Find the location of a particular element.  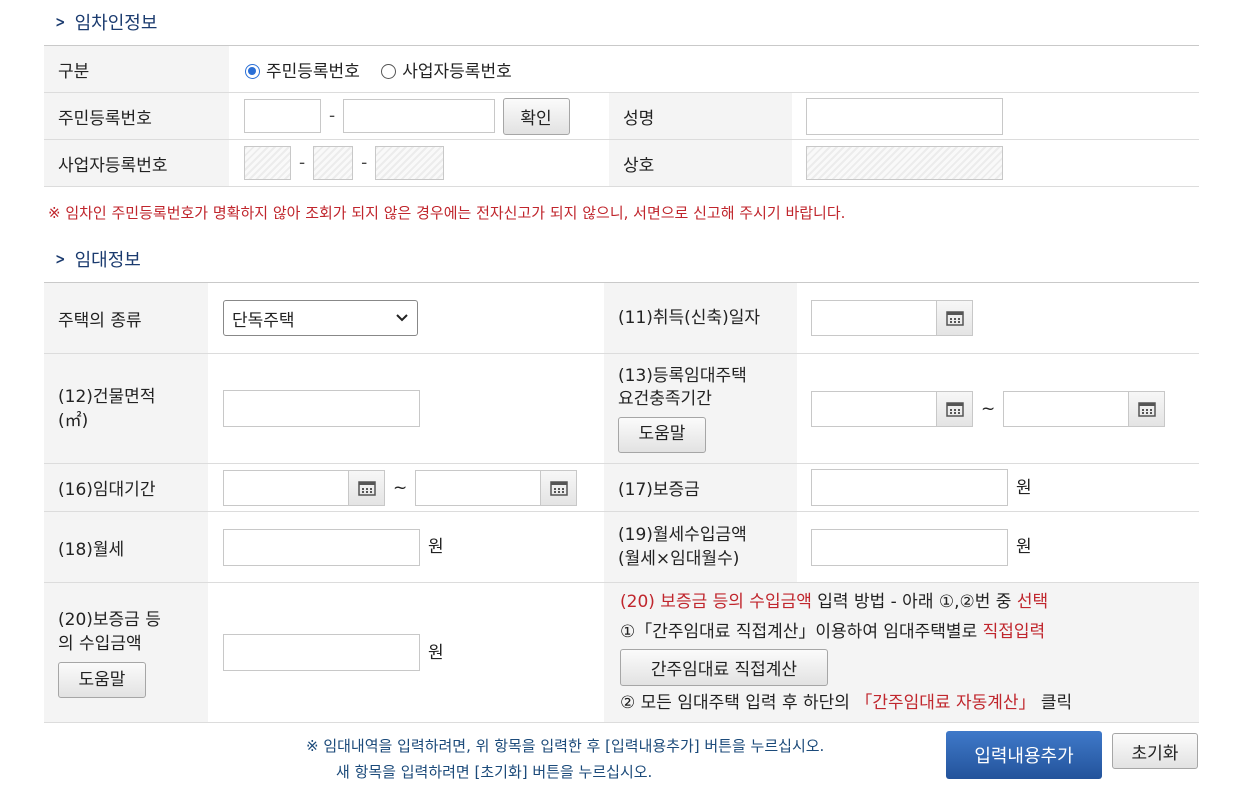

reset-button: 초기화 is located at coordinates (1155, 751).